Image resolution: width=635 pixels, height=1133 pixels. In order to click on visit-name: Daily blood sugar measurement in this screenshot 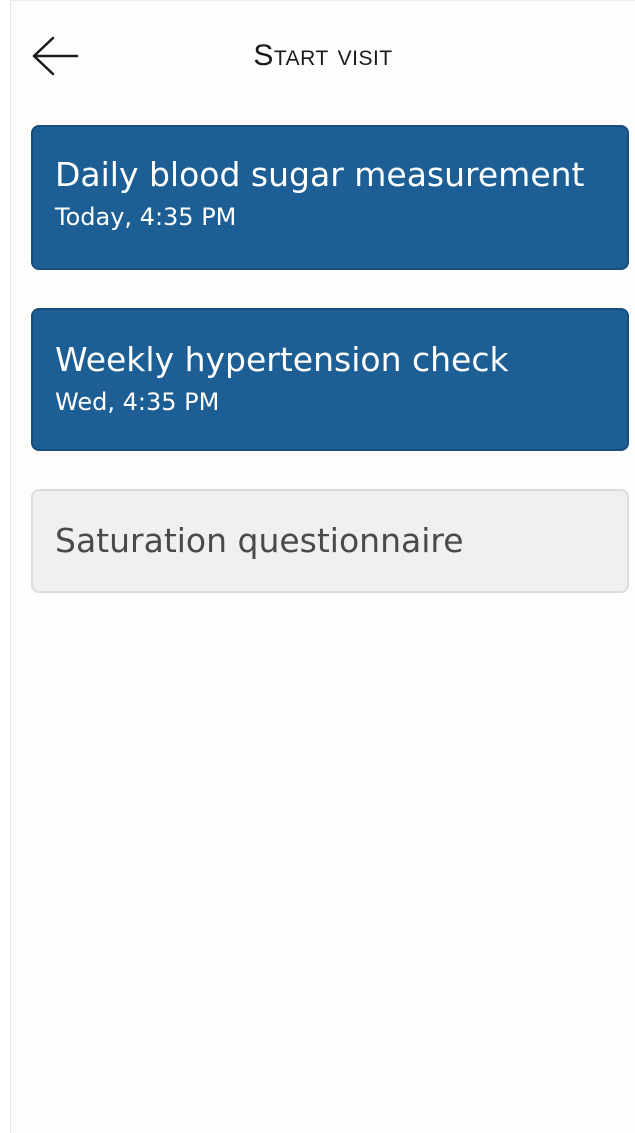, I will do `click(320, 174)`.